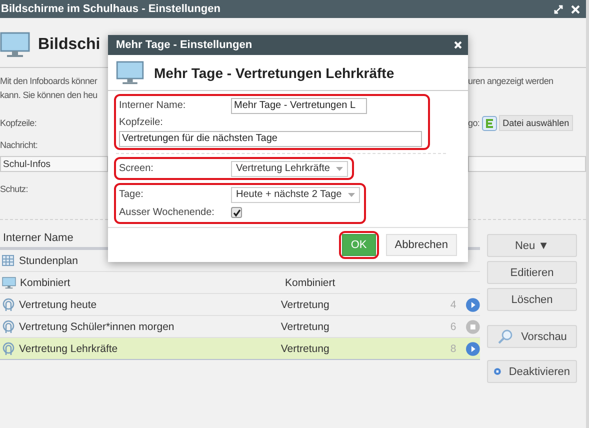 The height and width of the screenshot is (428, 589). What do you see at coordinates (270, 138) in the screenshot?
I see `input-field: Vertretungen für die nächsten Tage` at bounding box center [270, 138].